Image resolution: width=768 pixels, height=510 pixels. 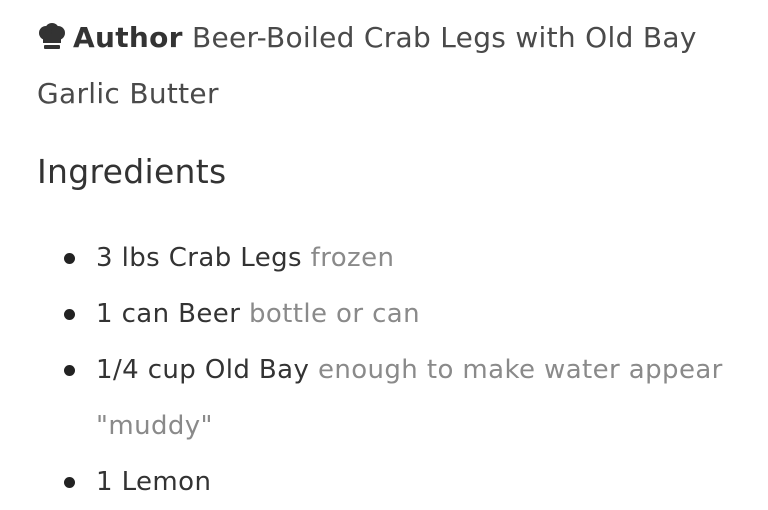 I want to click on ingredient-name: 1/4 cup Old Bay, so click(x=203, y=370).